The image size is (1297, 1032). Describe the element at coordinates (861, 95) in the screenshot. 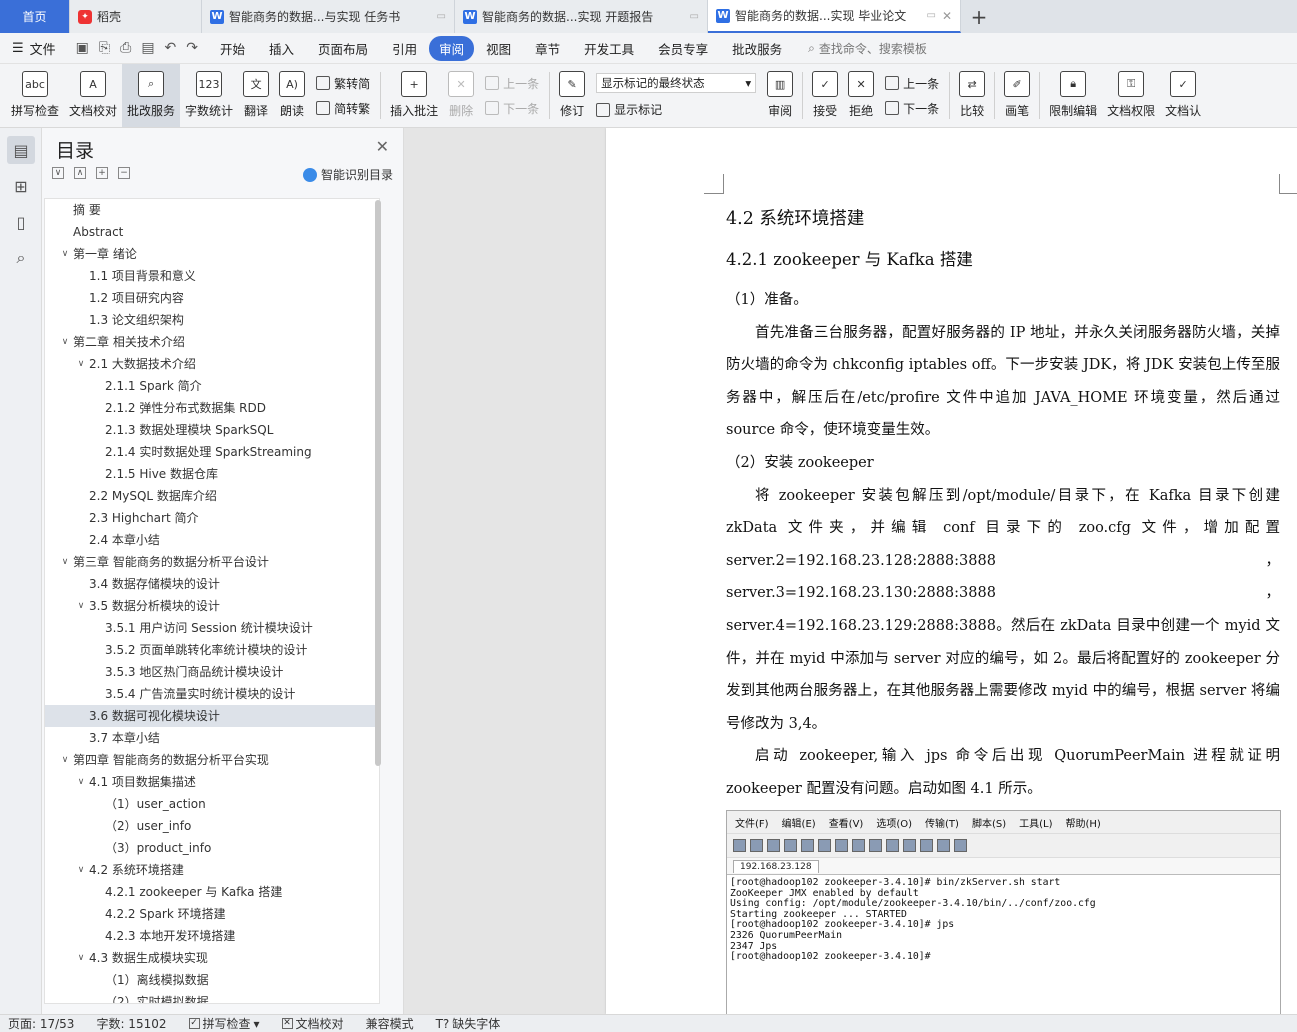

I see `reject-button: ✕ 拒绝` at that location.